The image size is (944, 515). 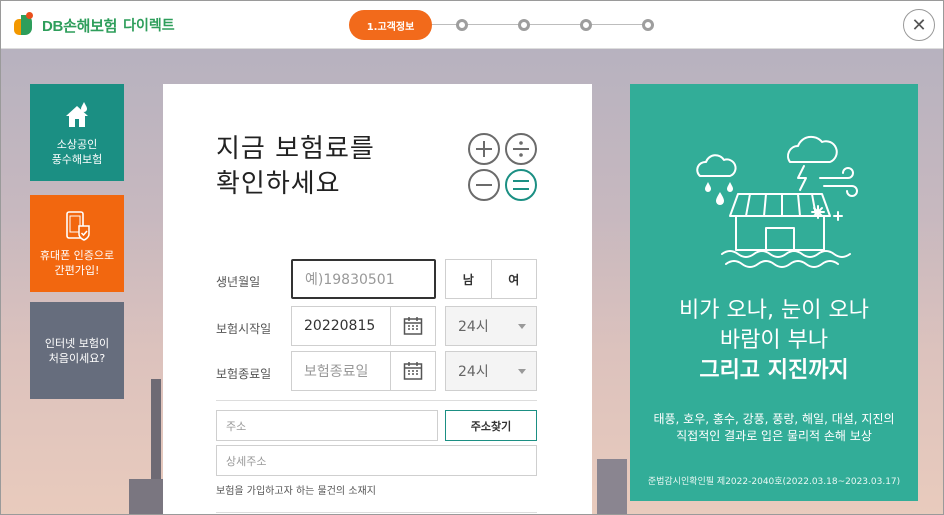 I want to click on address-detail-input: 상세주소, so click(x=376, y=460).